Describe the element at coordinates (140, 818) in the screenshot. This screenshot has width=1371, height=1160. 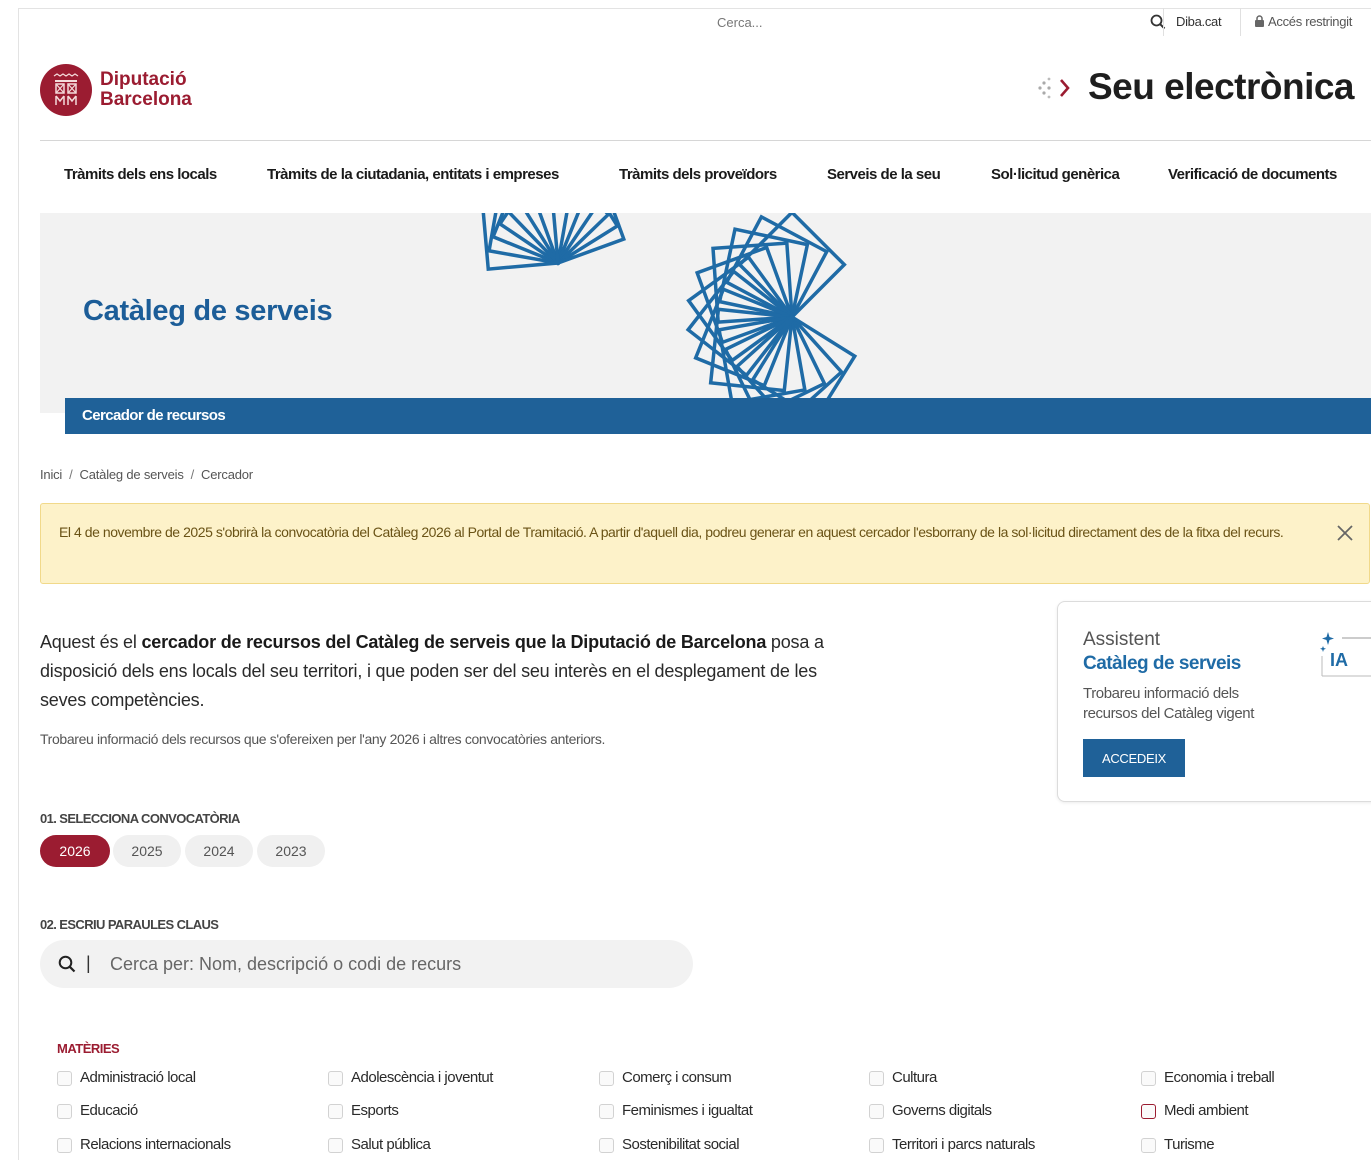
I see `step1-label: 01. SELECCIONA CONVOCATÒRIA` at that location.